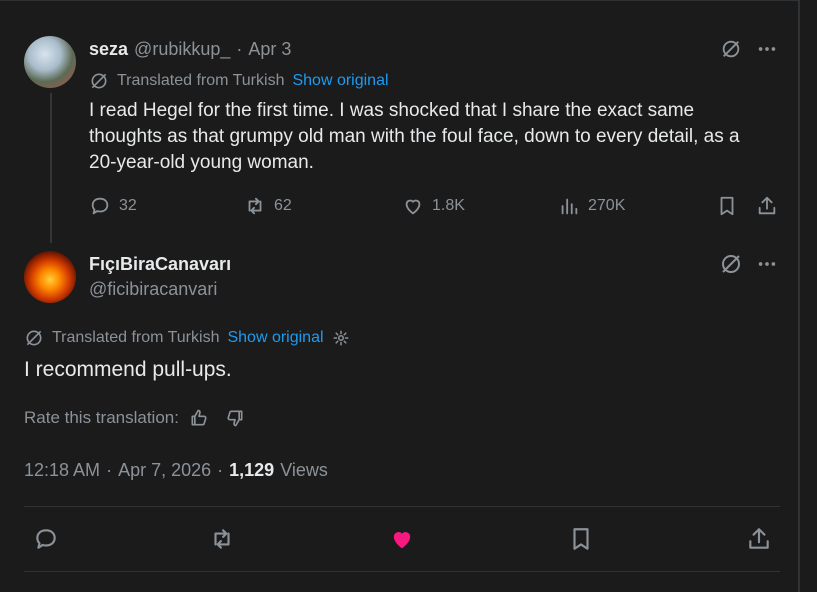 The width and height of the screenshot is (817, 592). What do you see at coordinates (283, 205) in the screenshot?
I see `repost-count: 62` at bounding box center [283, 205].